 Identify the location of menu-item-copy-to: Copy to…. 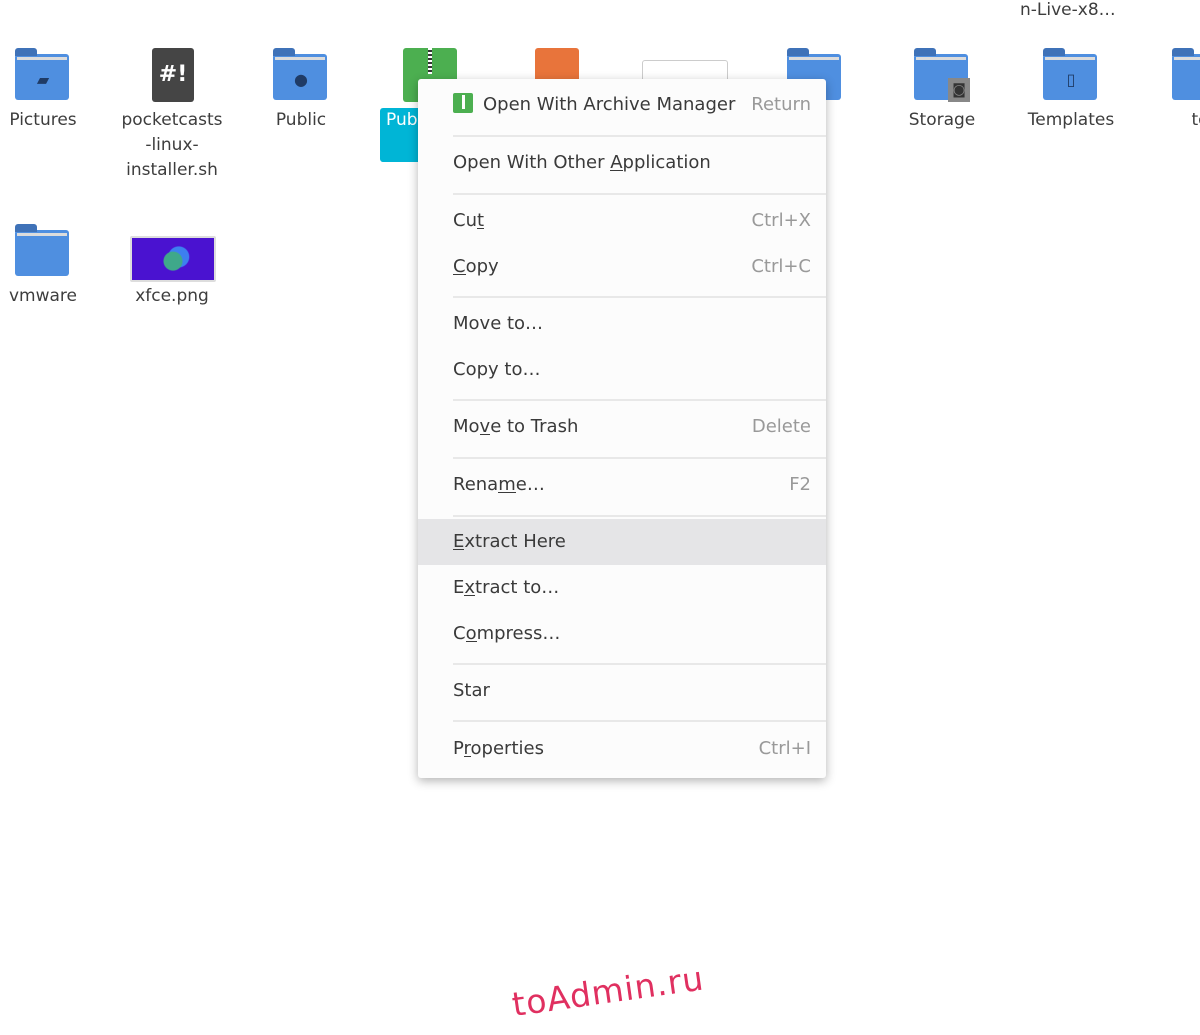
(622, 370).